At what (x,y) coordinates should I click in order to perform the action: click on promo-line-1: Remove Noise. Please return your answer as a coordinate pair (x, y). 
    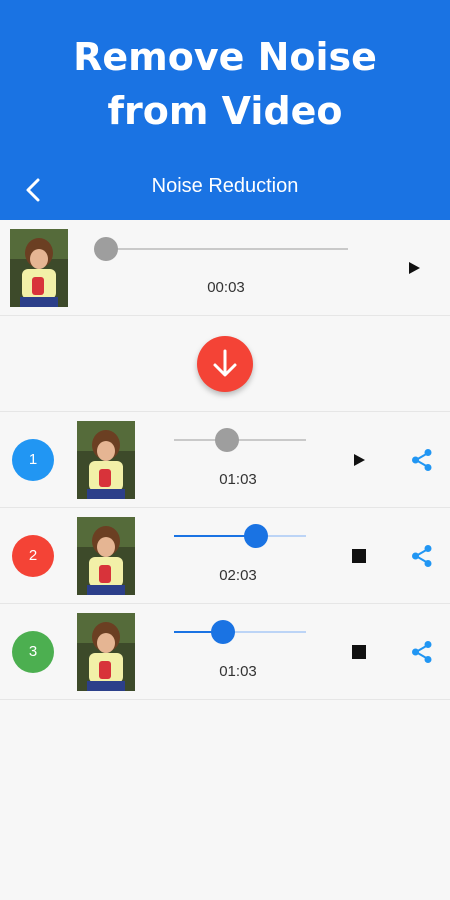
    Looking at the image, I should click on (225, 57).